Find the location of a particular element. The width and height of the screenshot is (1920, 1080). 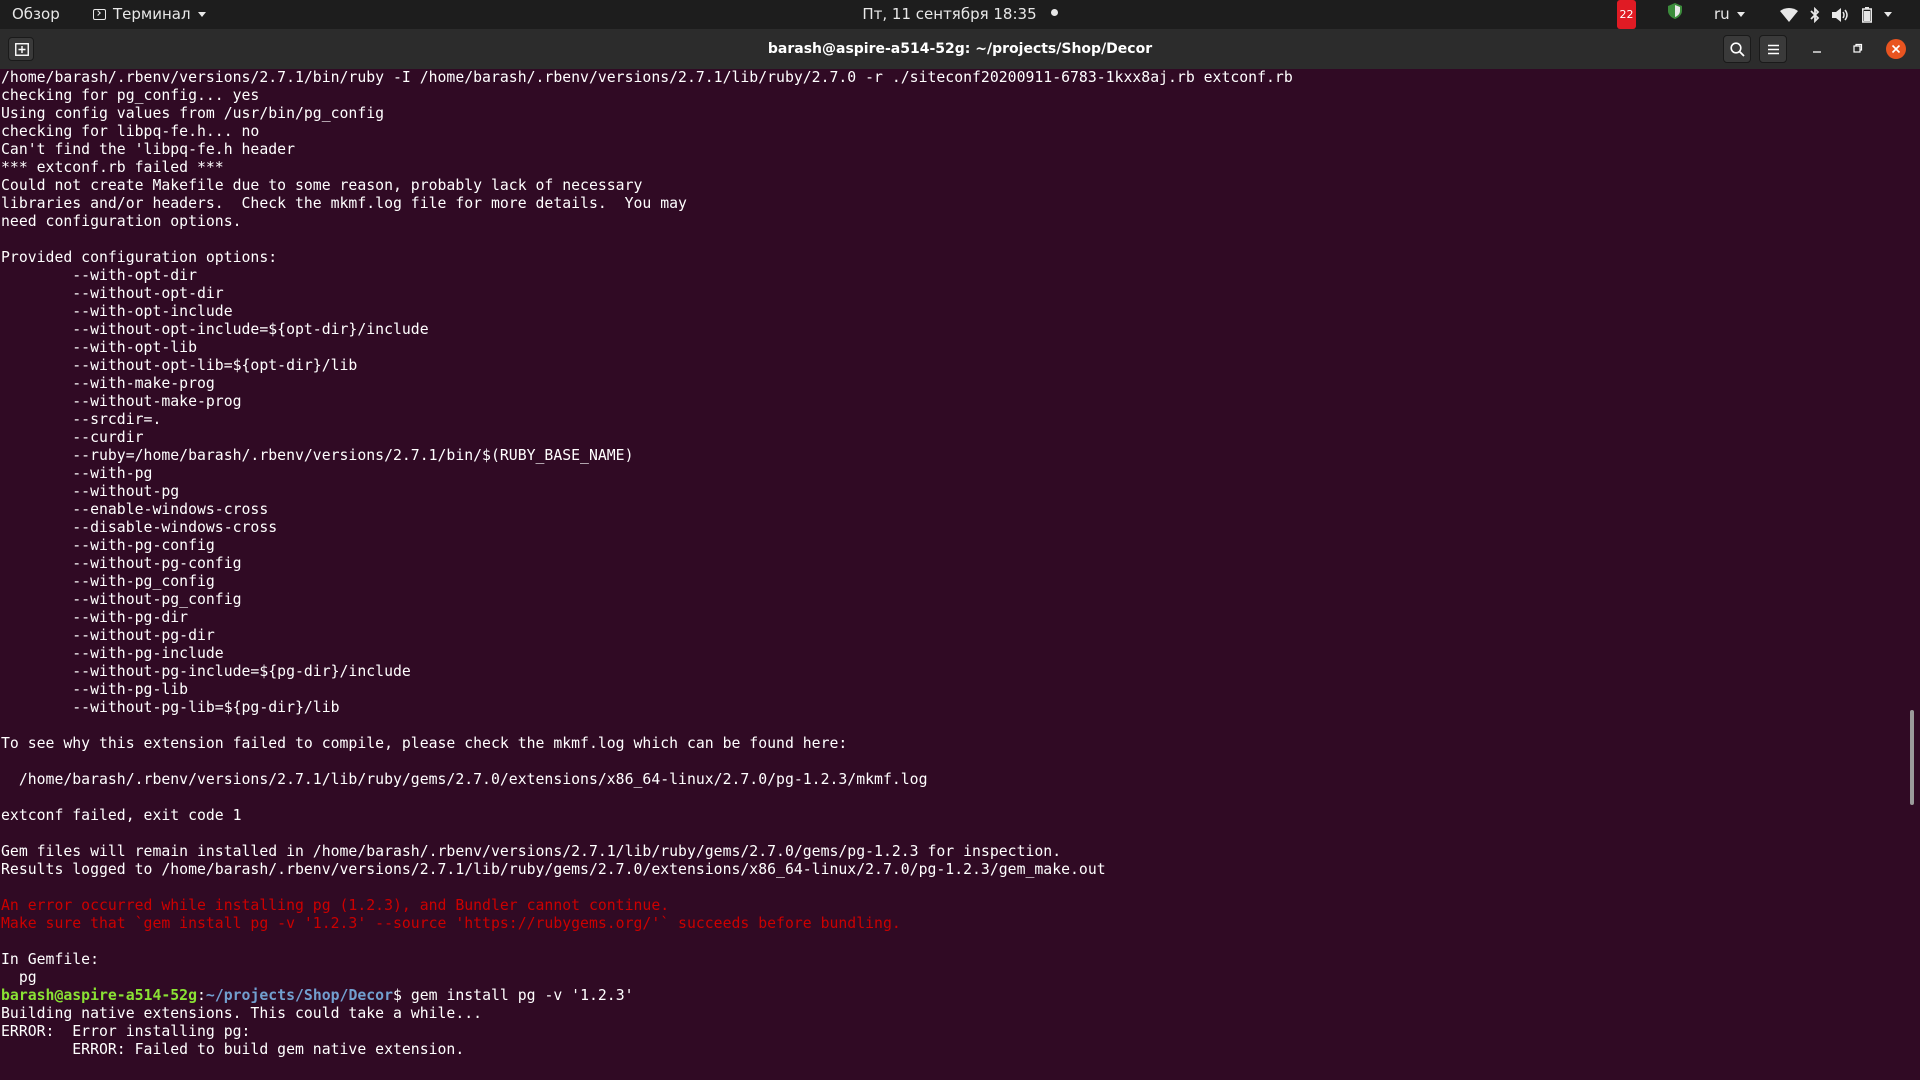

terminal-line: --without-pg is located at coordinates (90, 491).